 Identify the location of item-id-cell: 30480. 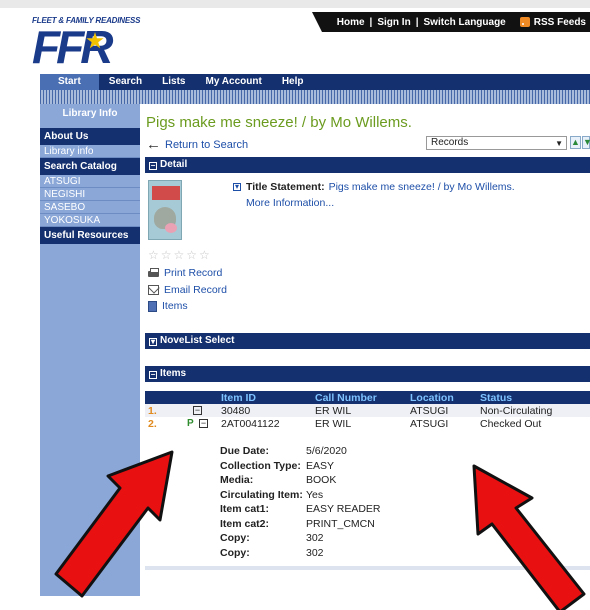
(236, 410).